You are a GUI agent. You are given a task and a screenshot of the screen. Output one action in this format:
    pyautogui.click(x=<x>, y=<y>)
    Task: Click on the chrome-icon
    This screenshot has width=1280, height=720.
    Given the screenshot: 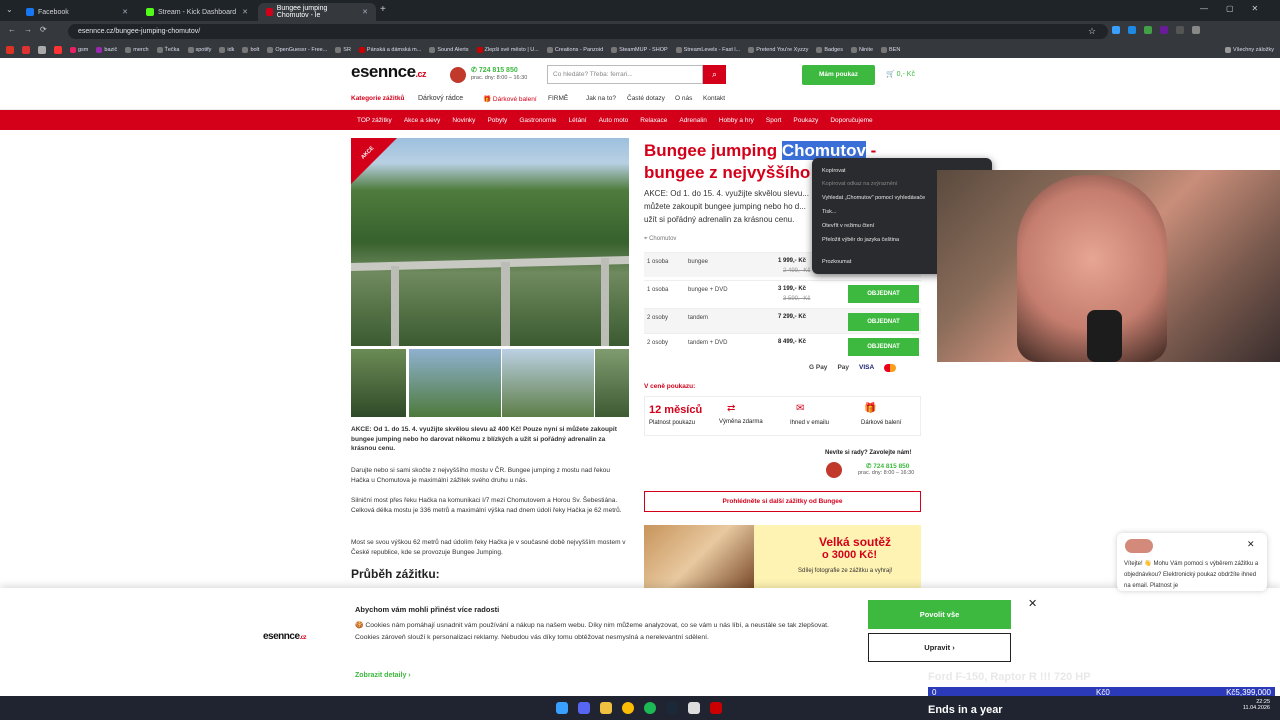 What is the action you would take?
    pyautogui.click(x=628, y=708)
    